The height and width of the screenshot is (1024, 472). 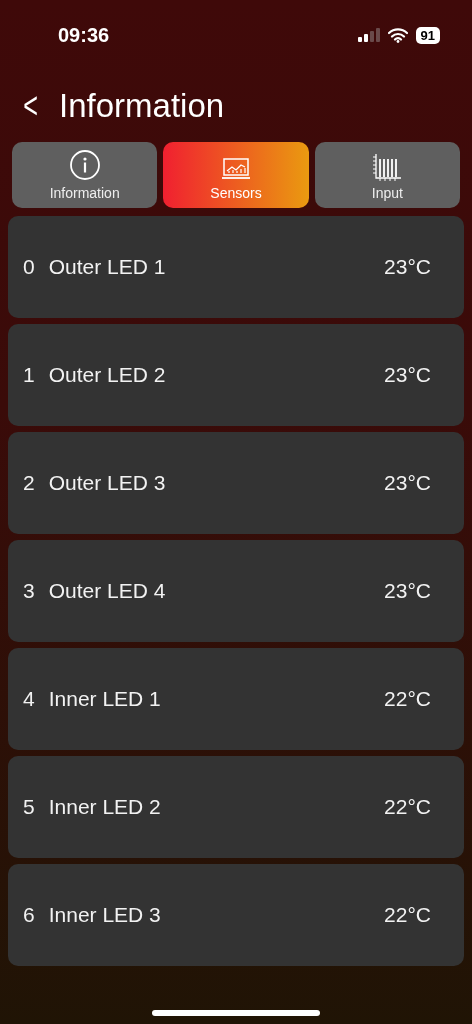 I want to click on tab: Information, so click(x=85, y=175).